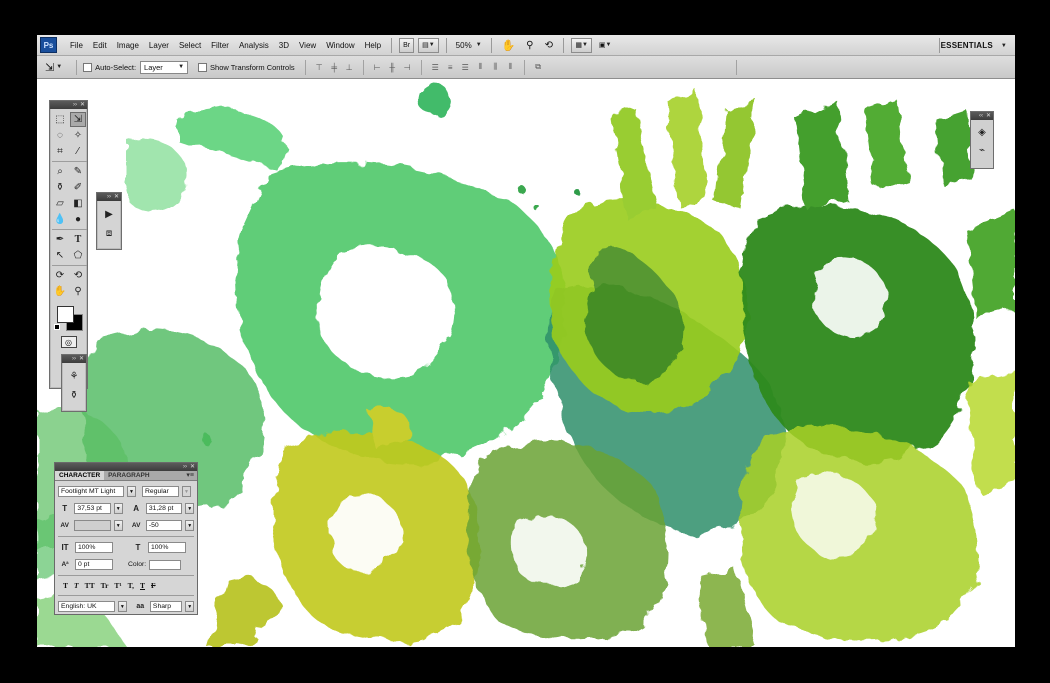 This screenshot has height=683, width=1050. Describe the element at coordinates (377, 67) in the screenshot. I see `align-left-icon: ⊢` at that location.